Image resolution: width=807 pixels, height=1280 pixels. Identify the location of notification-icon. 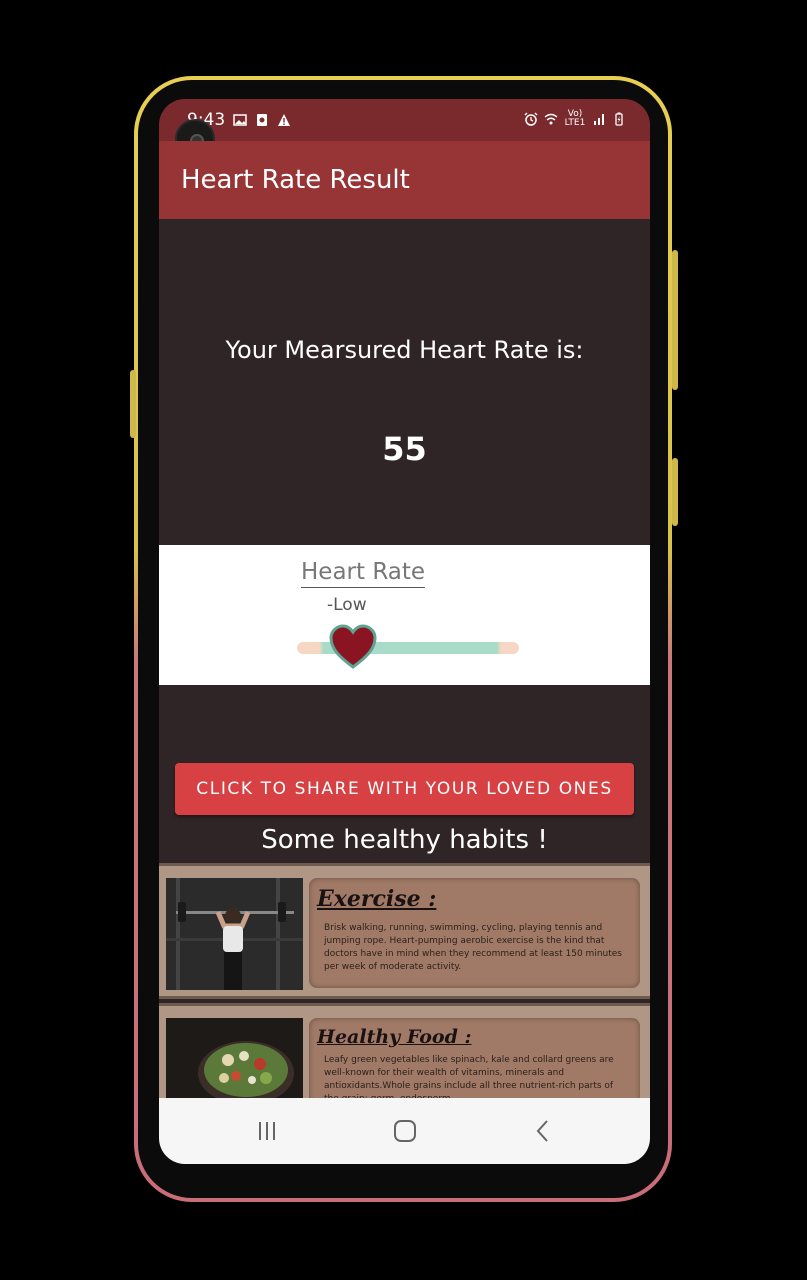
(262, 120).